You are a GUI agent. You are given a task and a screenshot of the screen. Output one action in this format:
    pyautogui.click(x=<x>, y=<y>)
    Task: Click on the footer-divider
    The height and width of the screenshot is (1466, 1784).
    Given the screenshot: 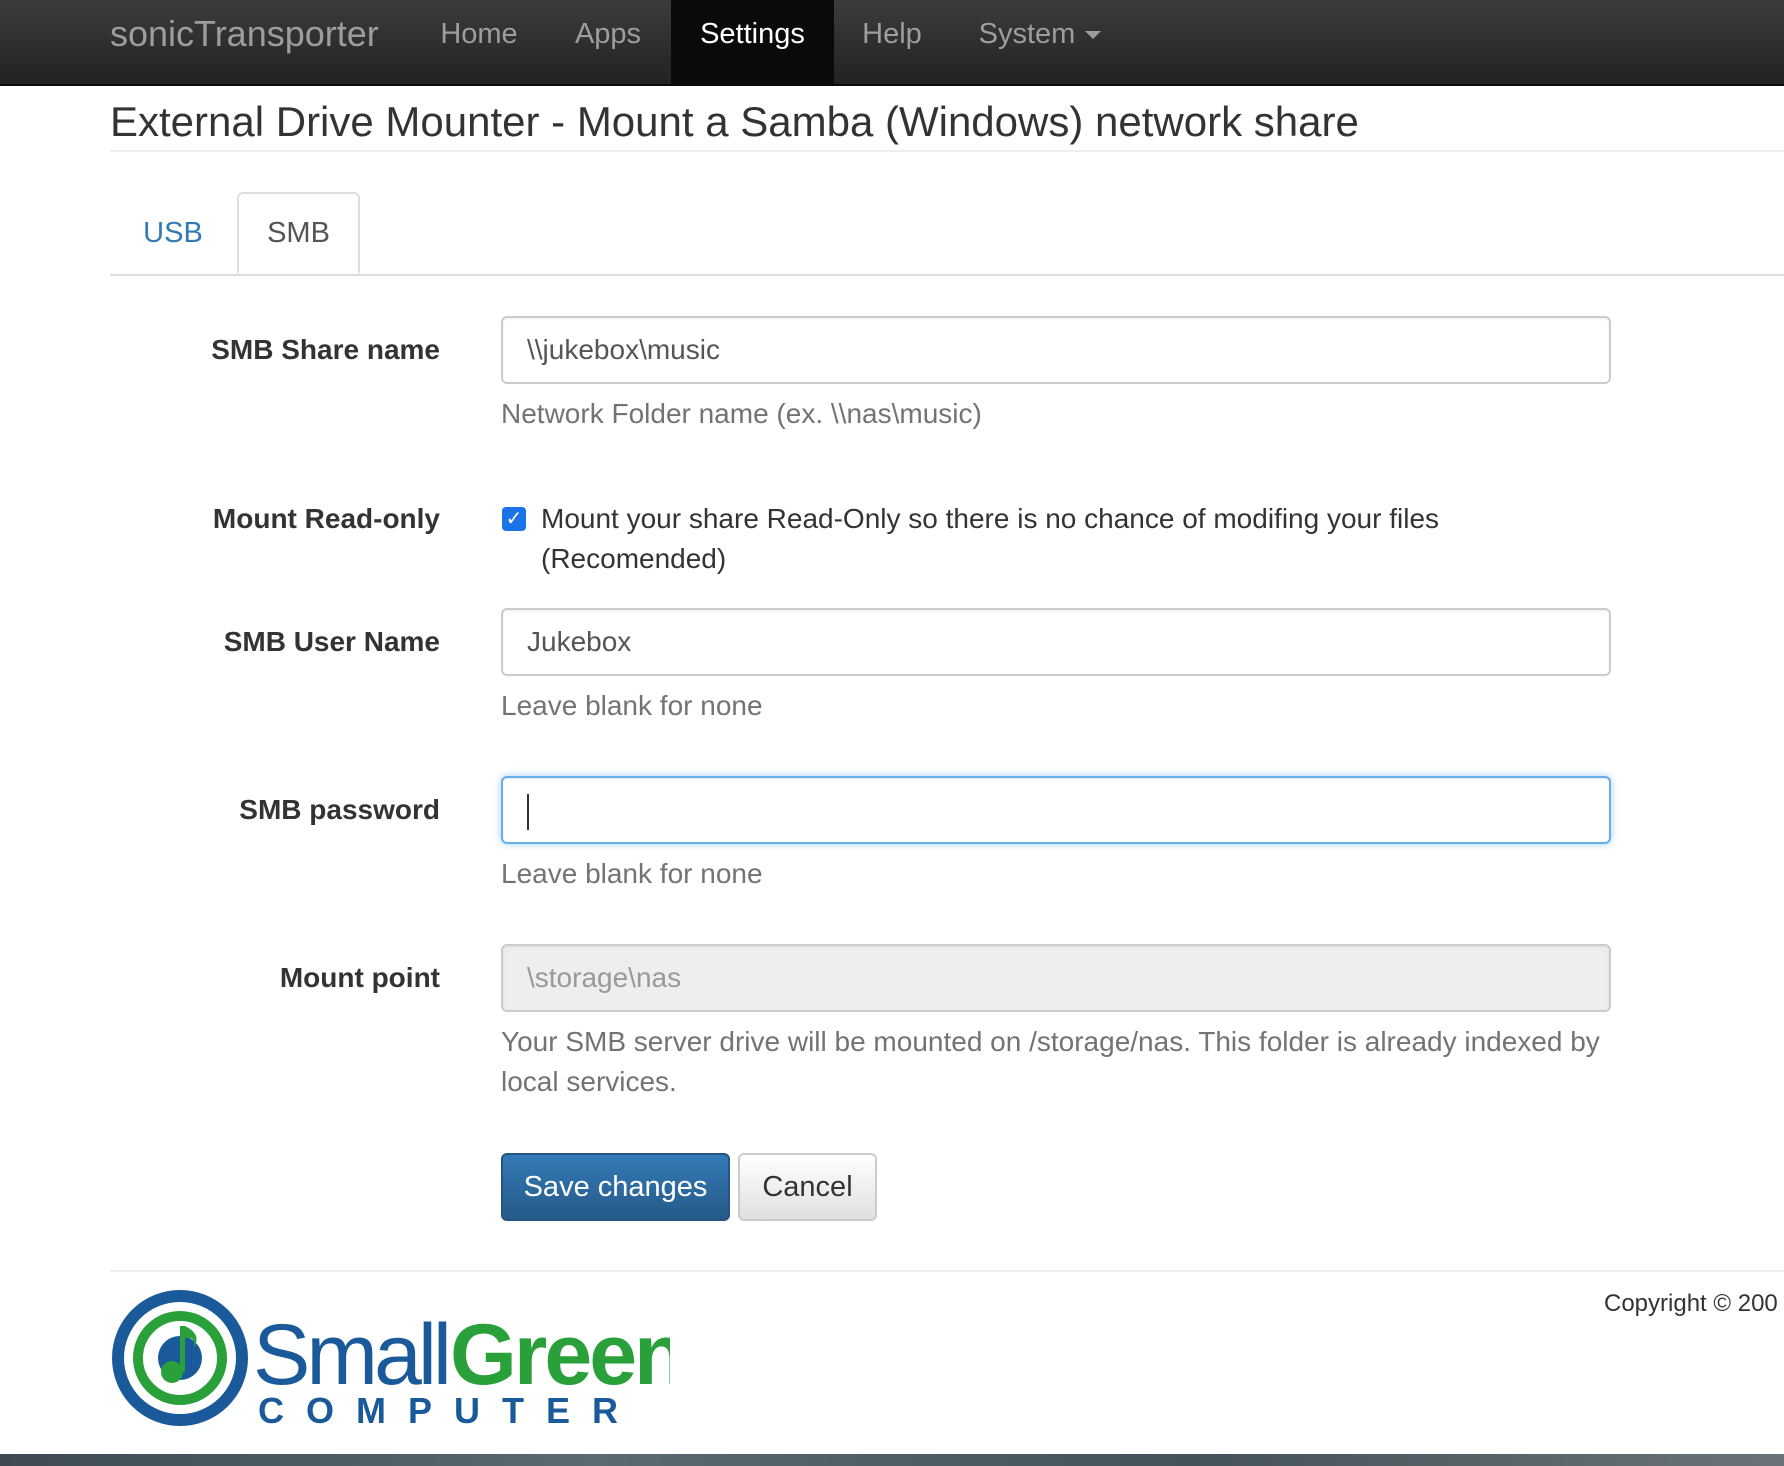 What is the action you would take?
    pyautogui.click(x=947, y=1271)
    